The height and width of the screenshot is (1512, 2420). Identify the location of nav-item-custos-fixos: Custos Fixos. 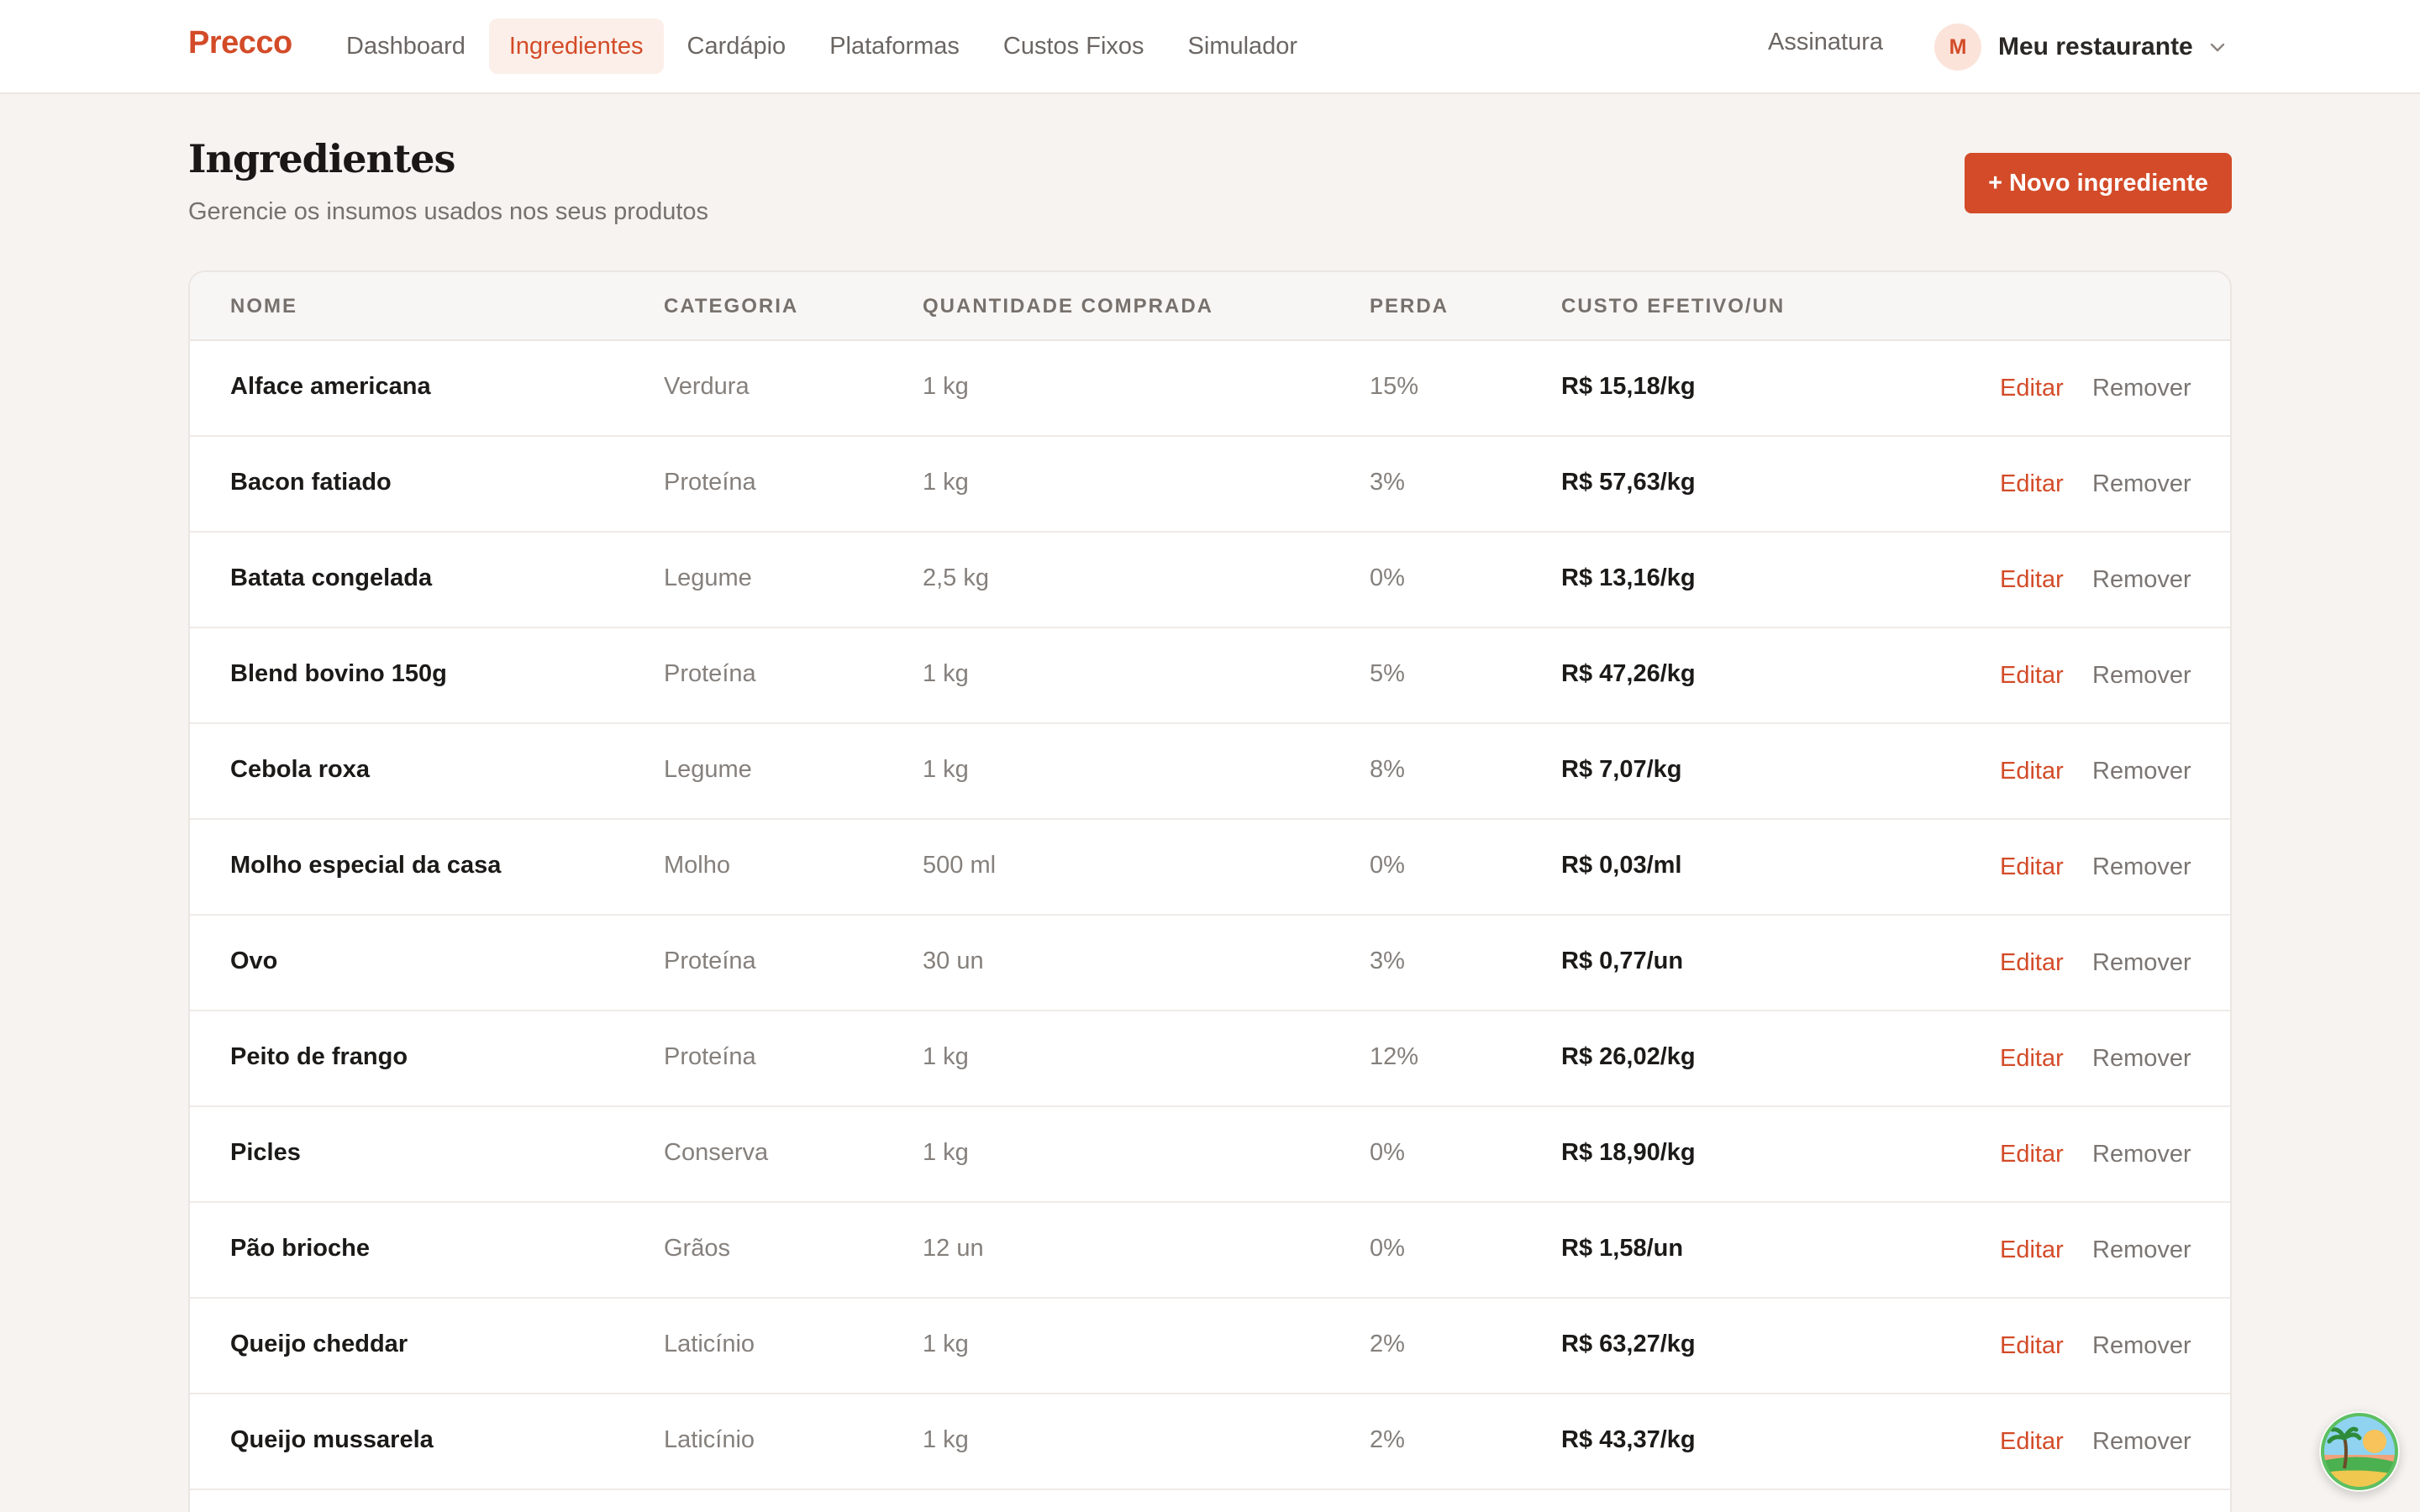
(1074, 46).